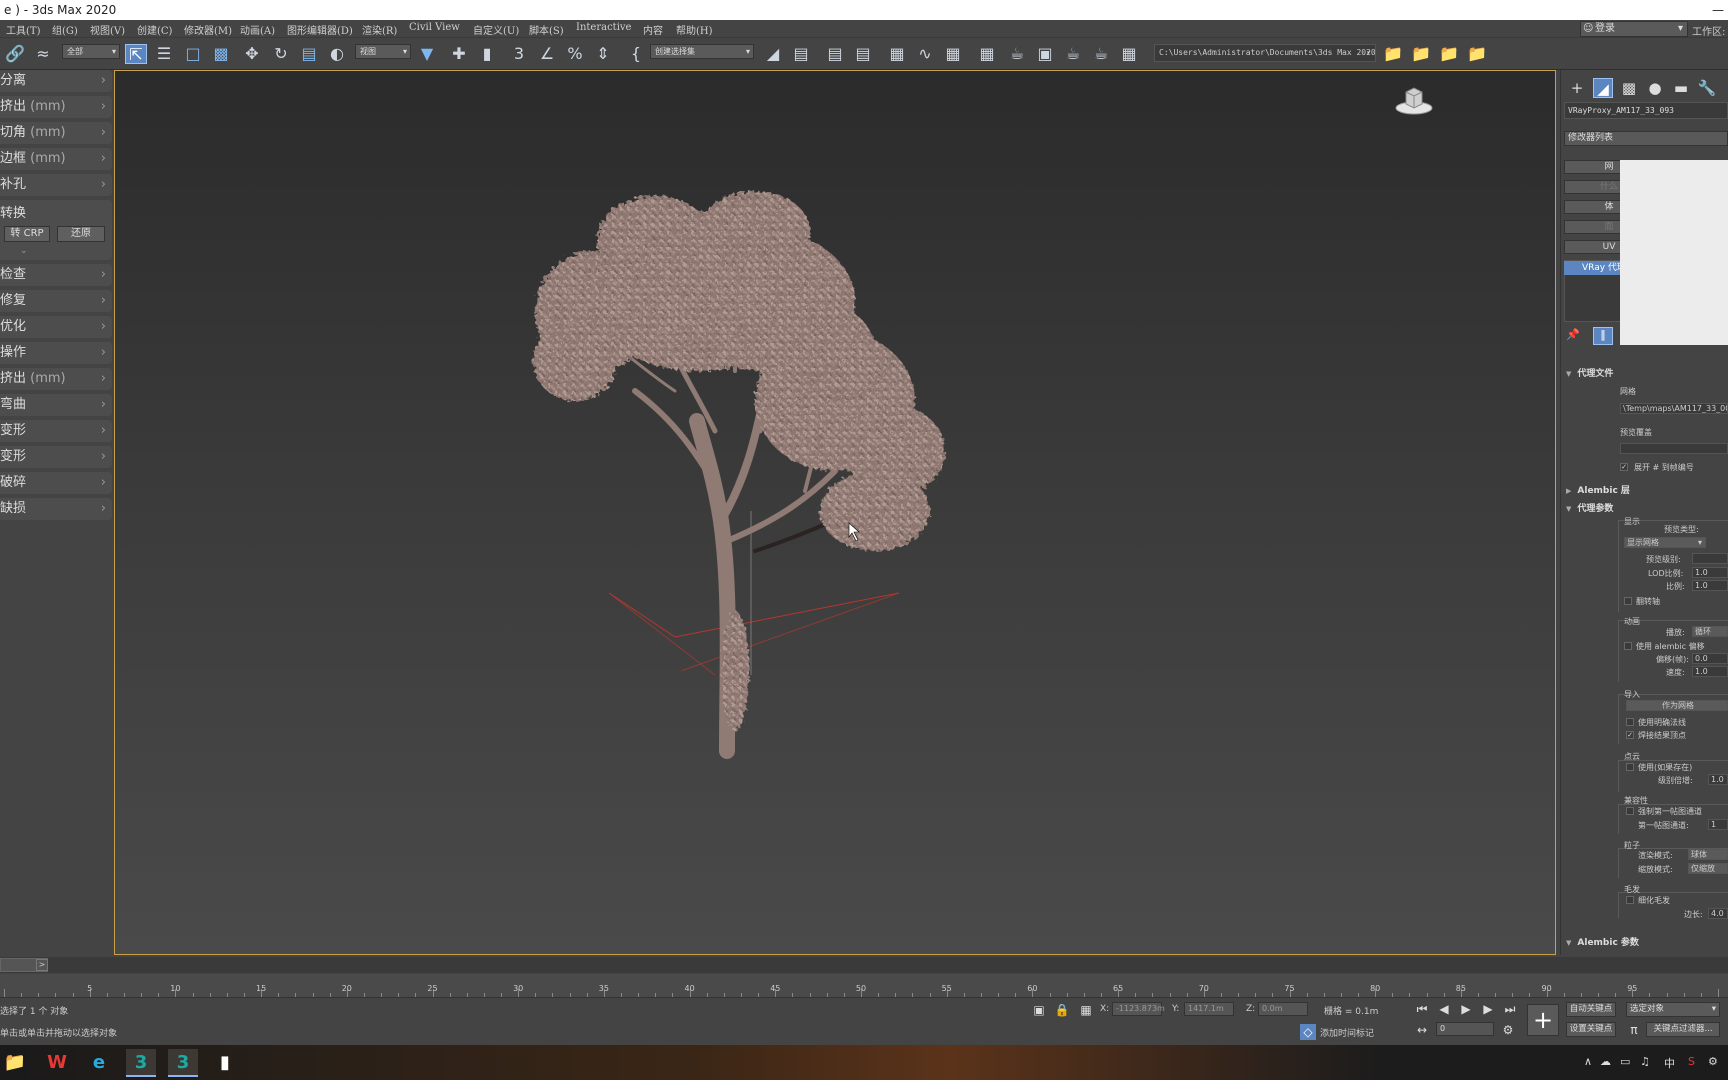  Describe the element at coordinates (1625, 1061) in the screenshot. I see `network-icon: ▭` at that location.